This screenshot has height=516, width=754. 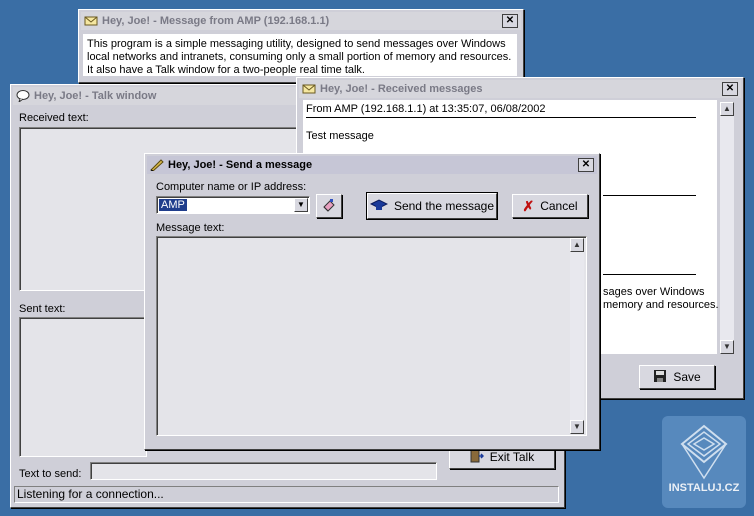 I want to click on received-titlebar: Hey, Joe! - Received messages ✕, so click(x=520, y=89).